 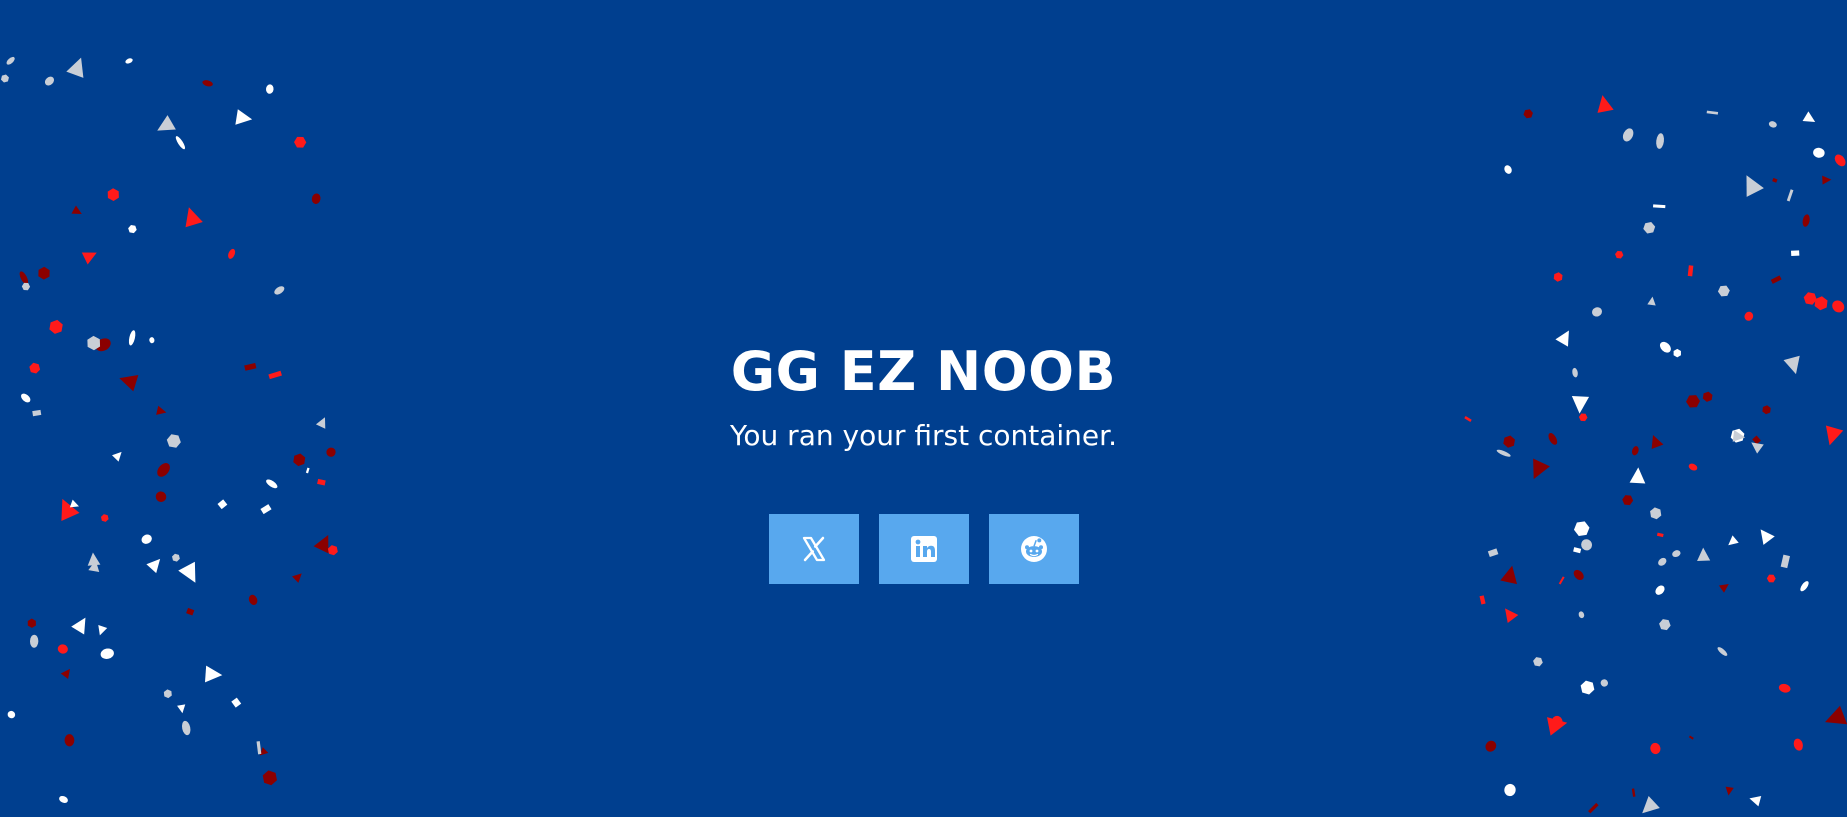 I want to click on subtitle: You ran your first container., so click(x=923, y=435).